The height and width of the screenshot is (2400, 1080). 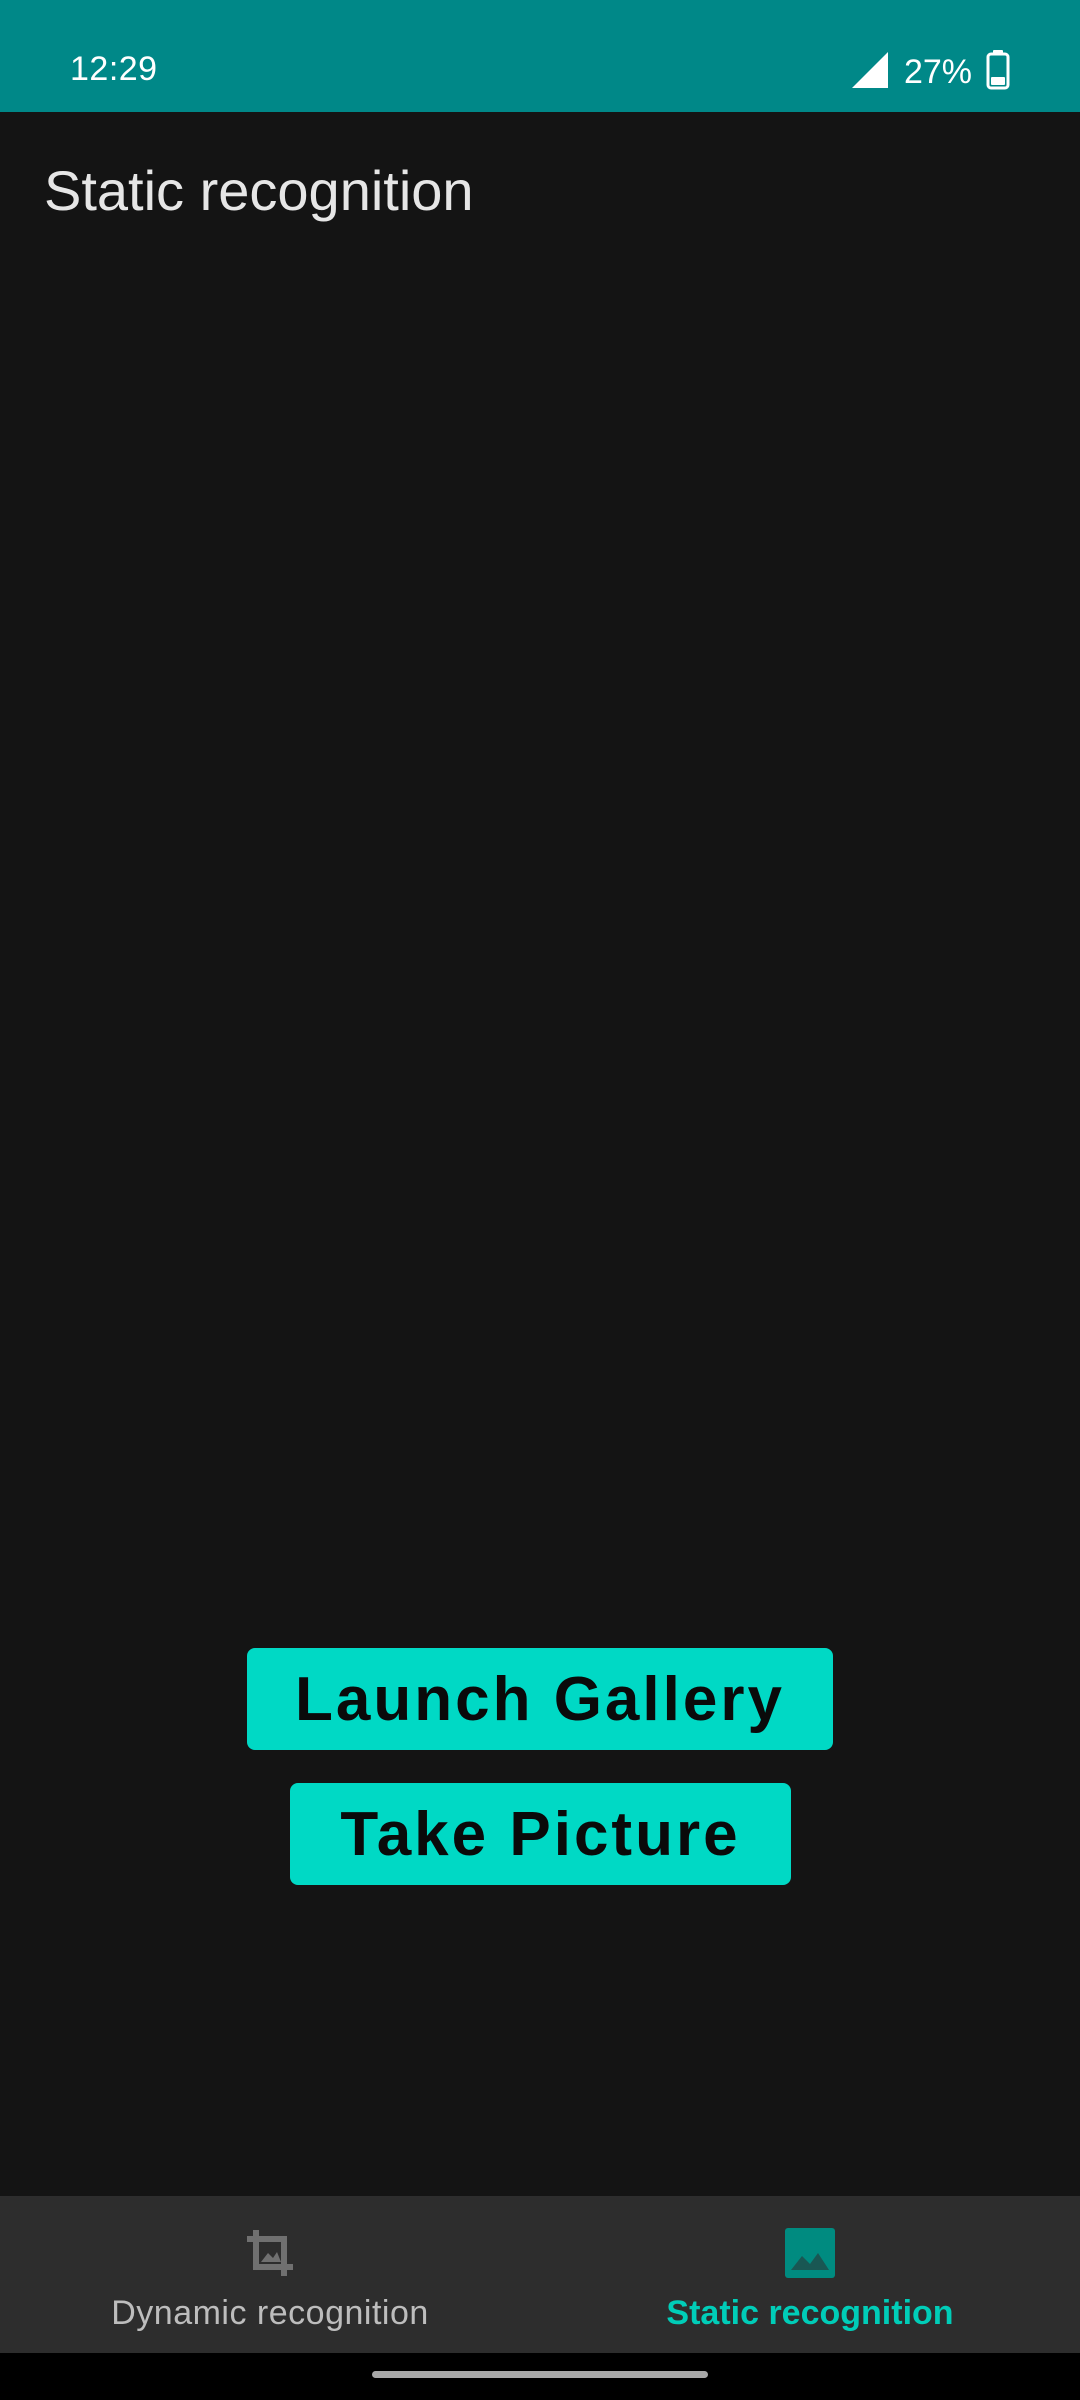 What do you see at coordinates (114, 69) in the screenshot?
I see `status-time: 12:29` at bounding box center [114, 69].